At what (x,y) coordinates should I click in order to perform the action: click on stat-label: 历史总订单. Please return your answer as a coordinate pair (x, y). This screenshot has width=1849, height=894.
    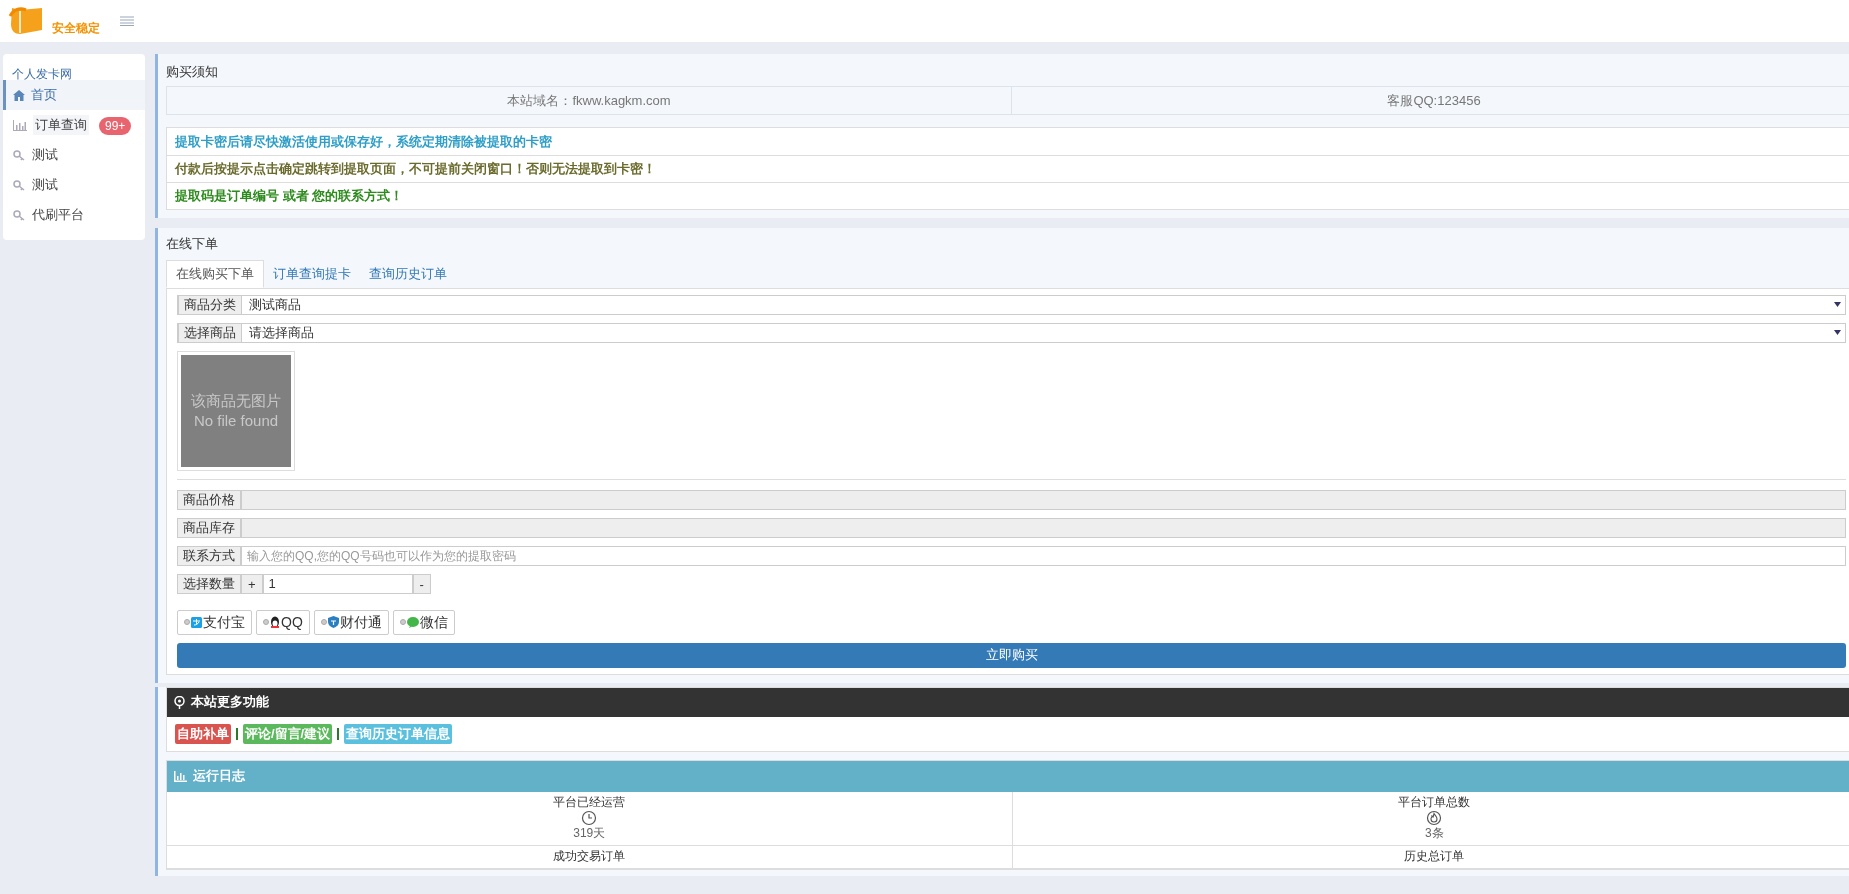
    Looking at the image, I should click on (1434, 856).